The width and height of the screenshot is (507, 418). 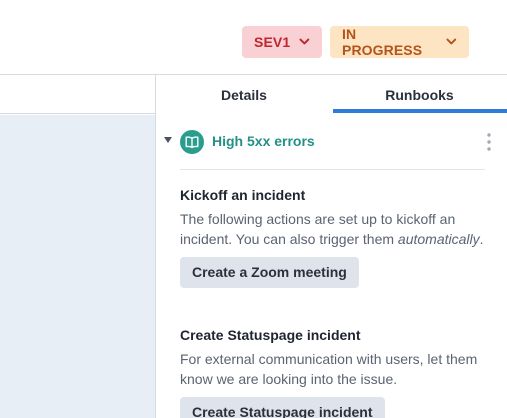 I want to click on severity-label: SEV1, so click(x=272, y=42).